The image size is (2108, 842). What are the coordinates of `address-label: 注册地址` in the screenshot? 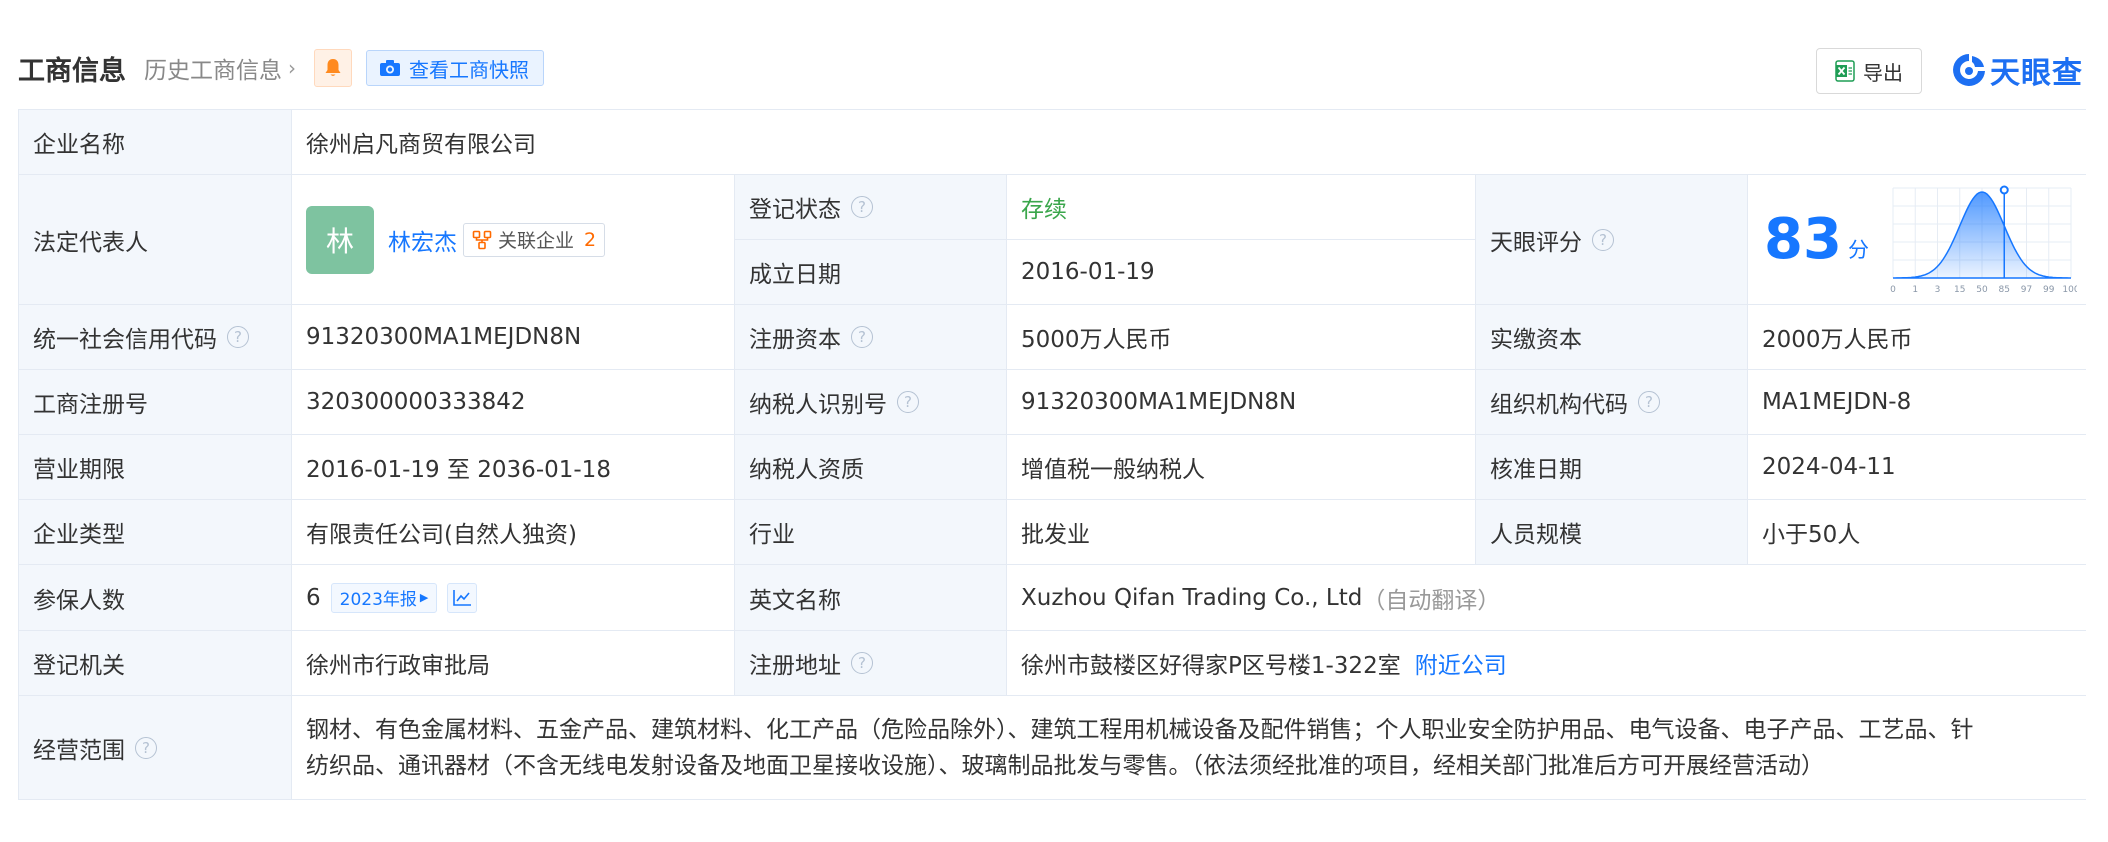 It's located at (795, 666).